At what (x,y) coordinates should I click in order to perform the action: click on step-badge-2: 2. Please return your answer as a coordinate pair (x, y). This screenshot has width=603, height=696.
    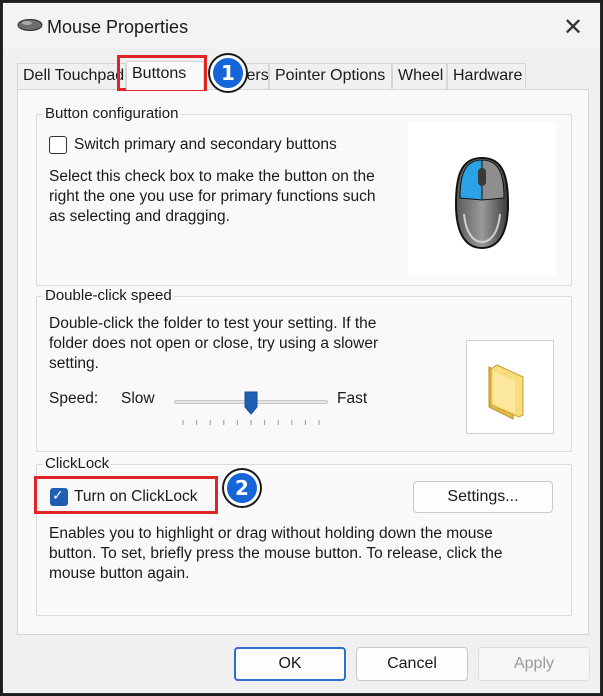
    Looking at the image, I should click on (242, 488).